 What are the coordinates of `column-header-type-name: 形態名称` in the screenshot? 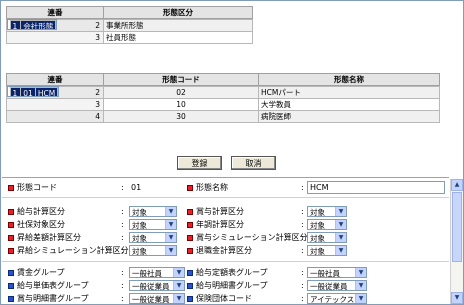 It's located at (349, 79).